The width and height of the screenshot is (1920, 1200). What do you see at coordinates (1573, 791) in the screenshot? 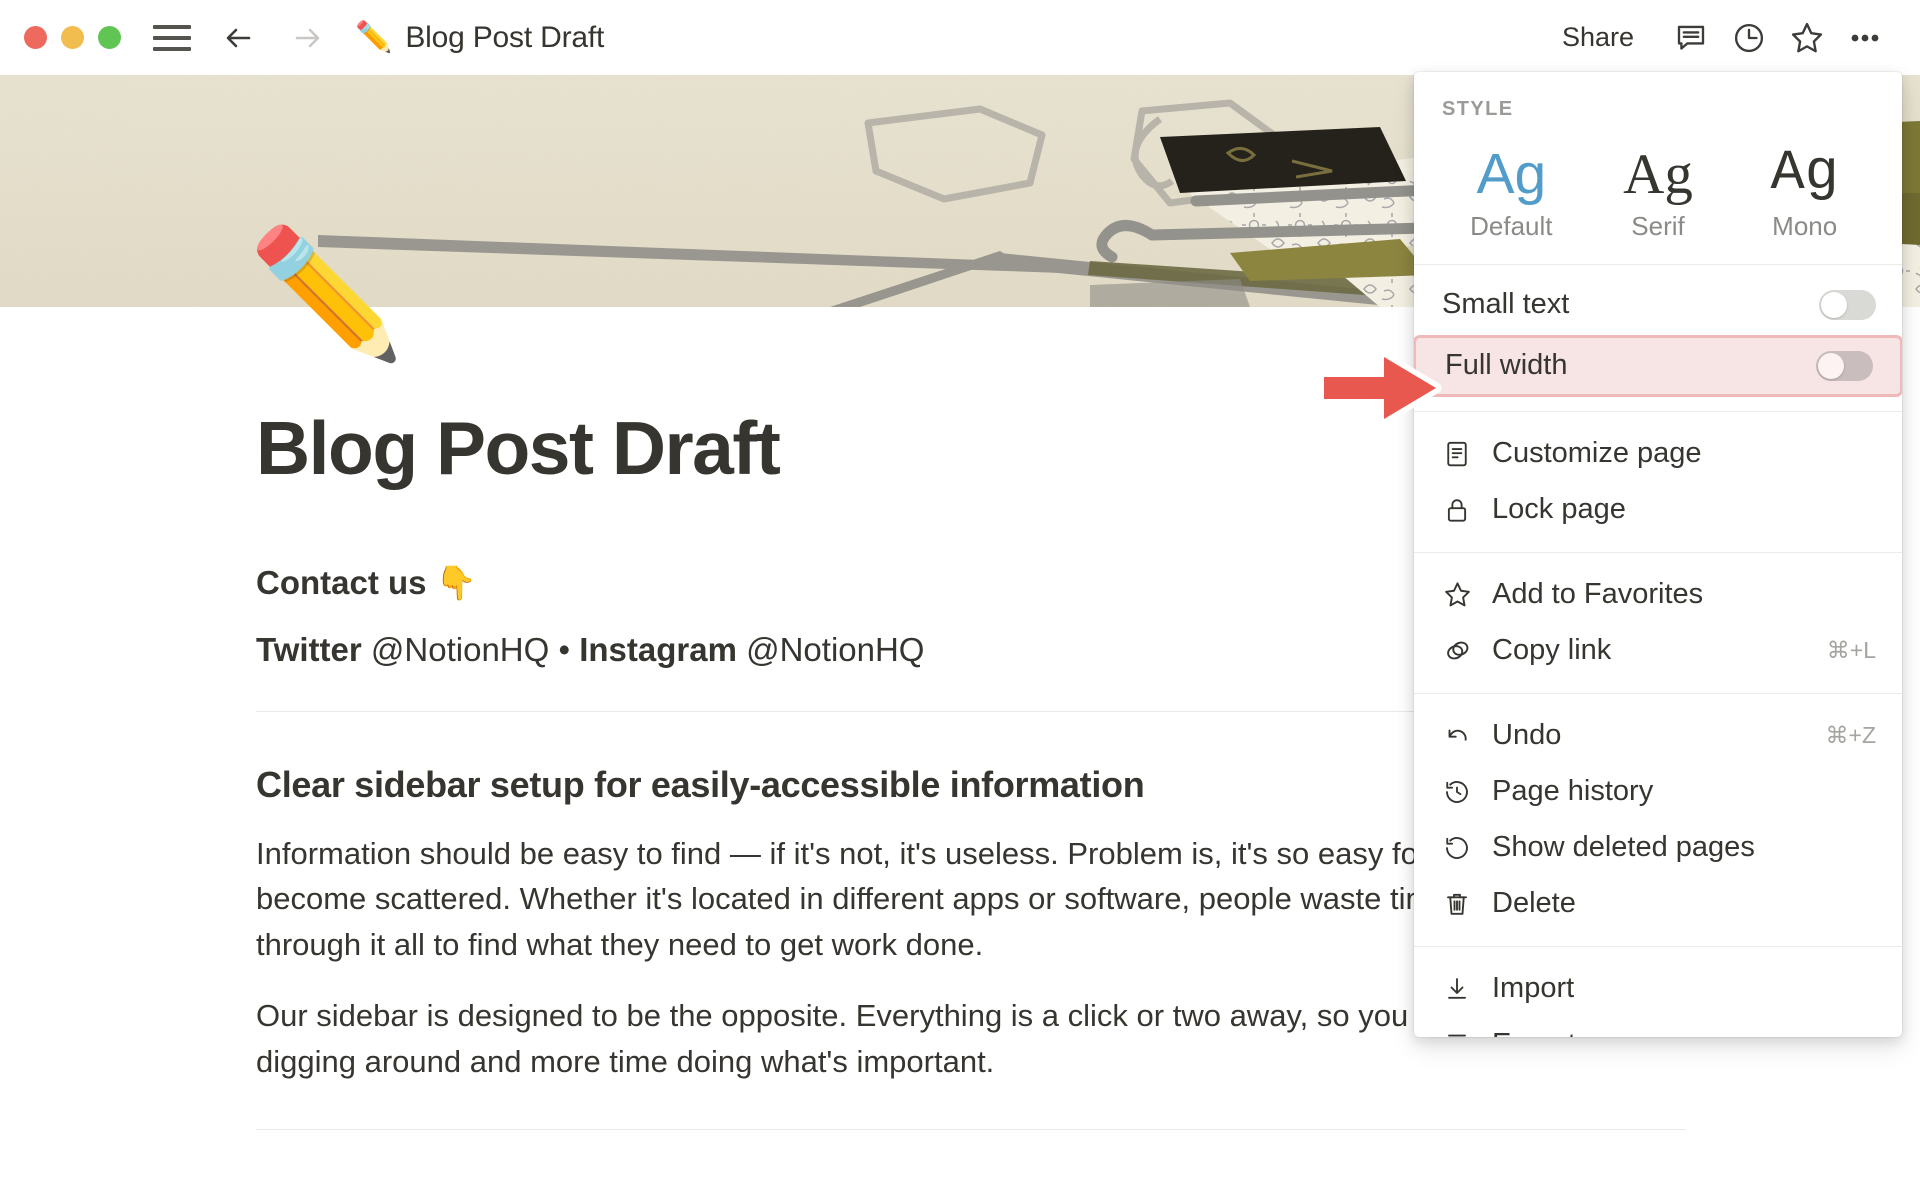
I see `page-history-label: Page history` at bounding box center [1573, 791].